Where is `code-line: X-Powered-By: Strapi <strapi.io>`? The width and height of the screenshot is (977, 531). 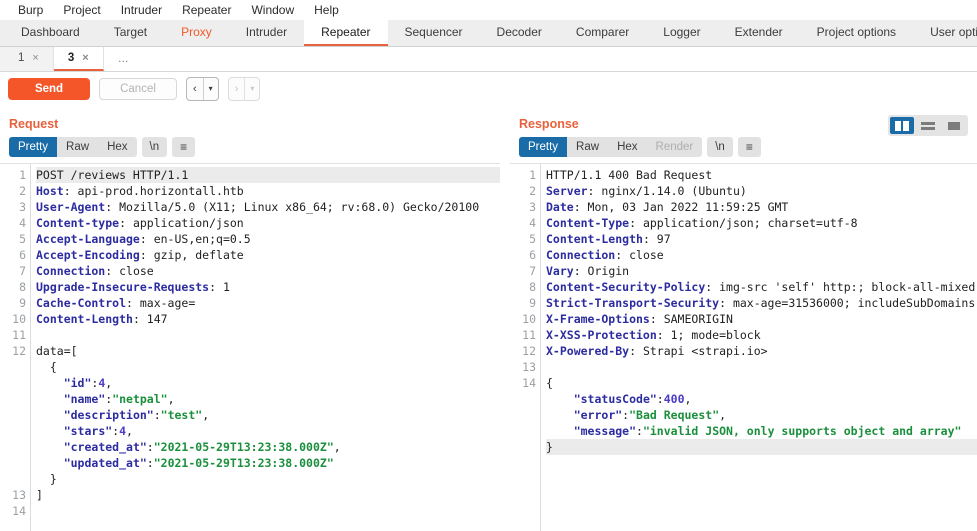 code-line: X-Powered-By: Strapi <strapi.io> is located at coordinates (761, 351).